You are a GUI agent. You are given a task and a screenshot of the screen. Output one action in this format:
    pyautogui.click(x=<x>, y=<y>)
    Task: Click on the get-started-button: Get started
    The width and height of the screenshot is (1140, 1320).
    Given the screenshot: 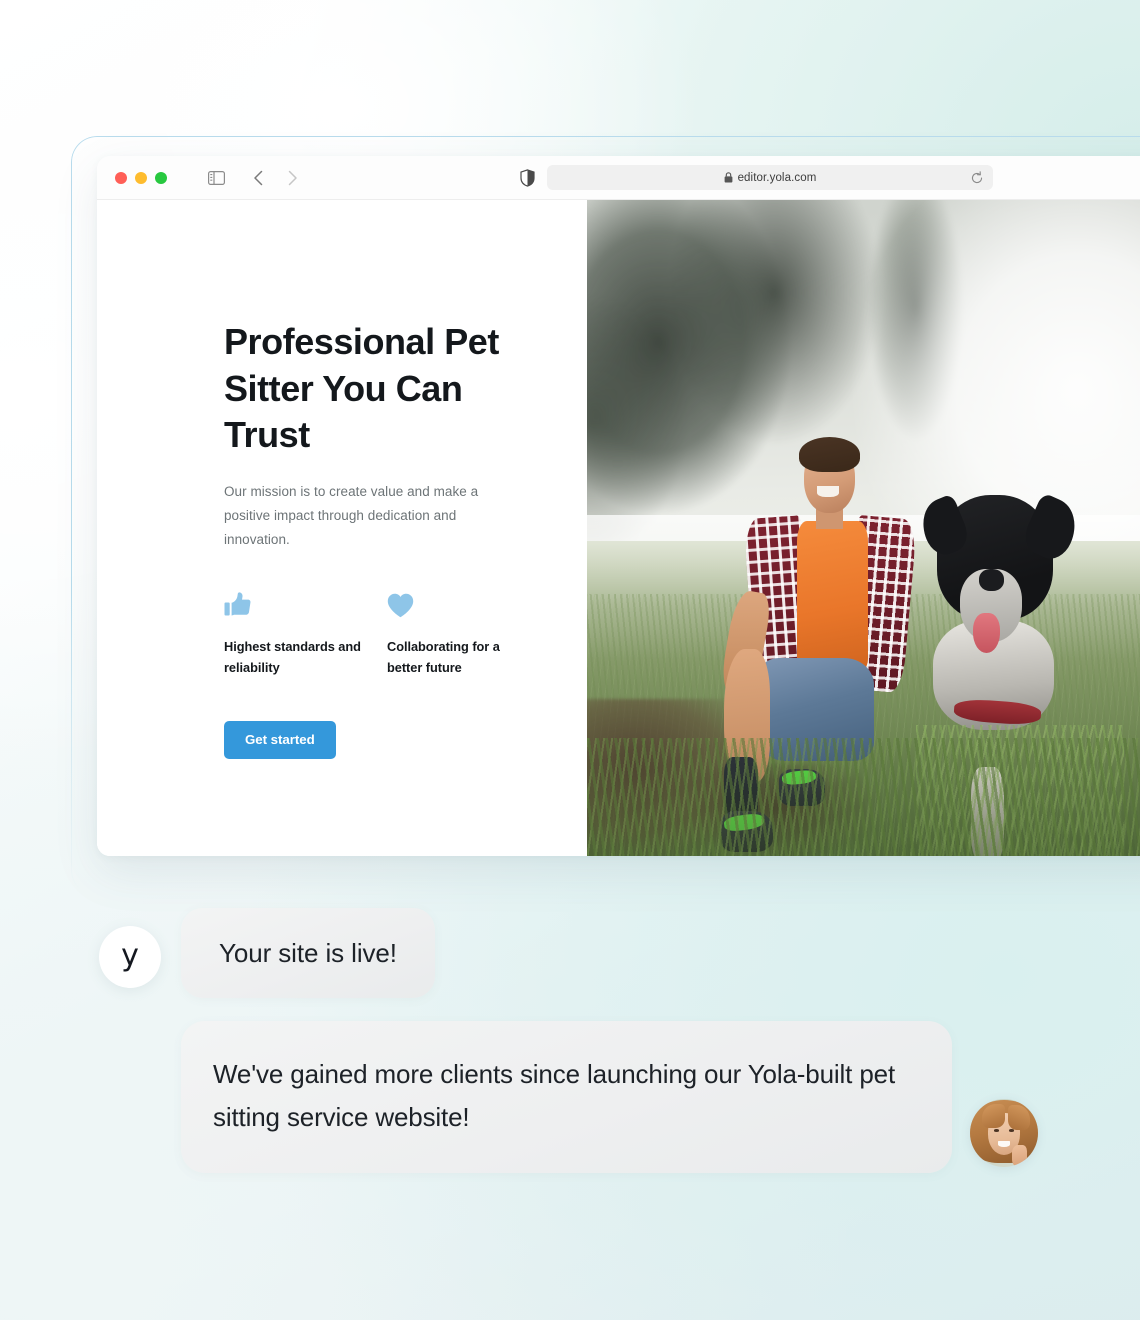 What is the action you would take?
    pyautogui.click(x=280, y=739)
    